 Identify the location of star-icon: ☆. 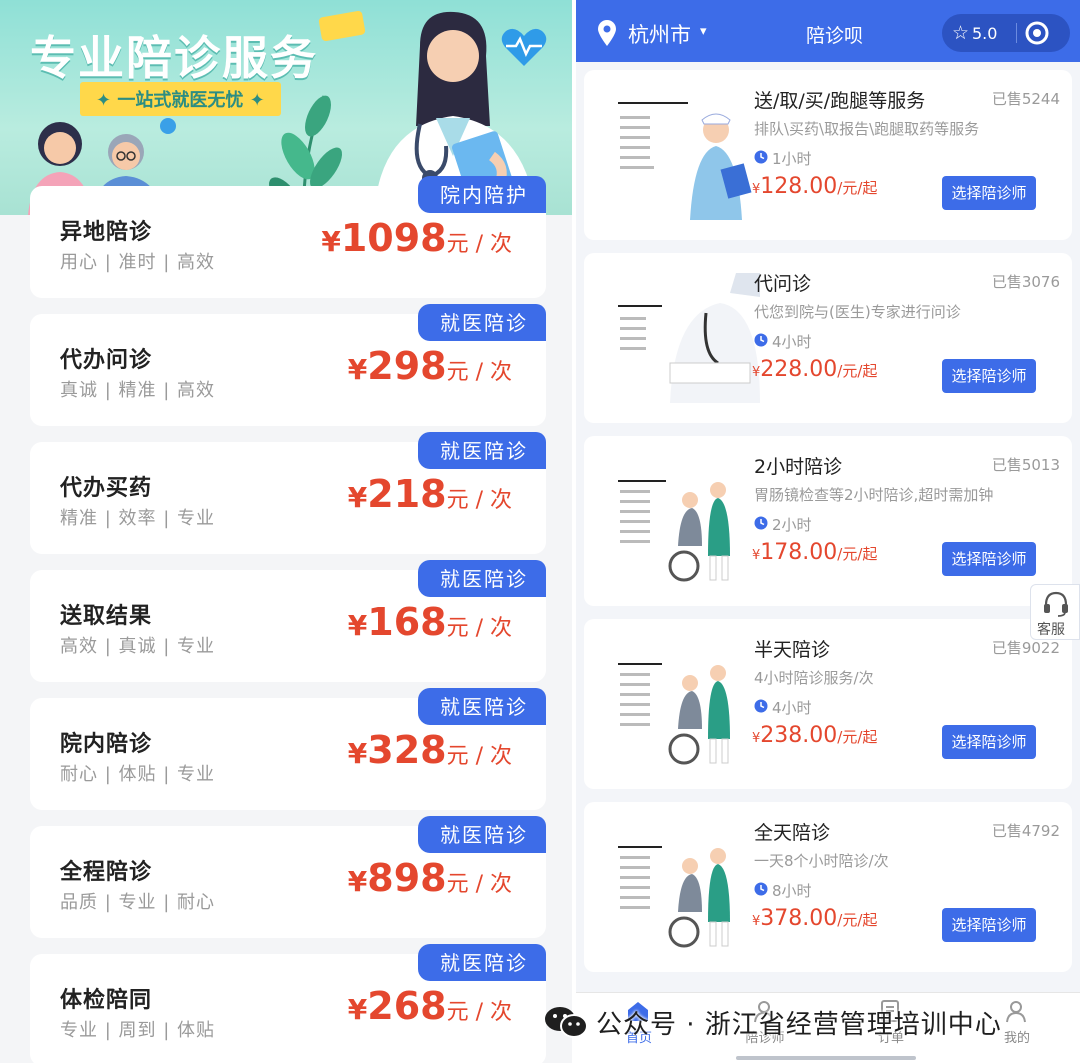
(960, 33).